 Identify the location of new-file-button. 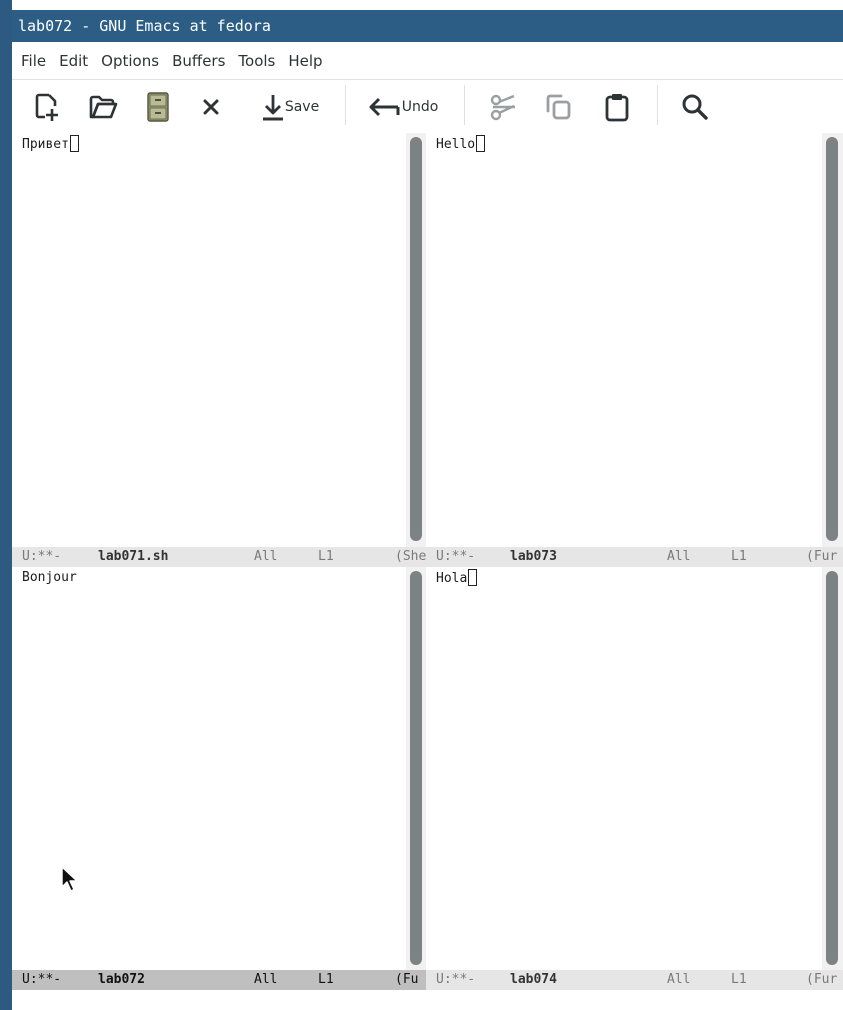
(47, 107).